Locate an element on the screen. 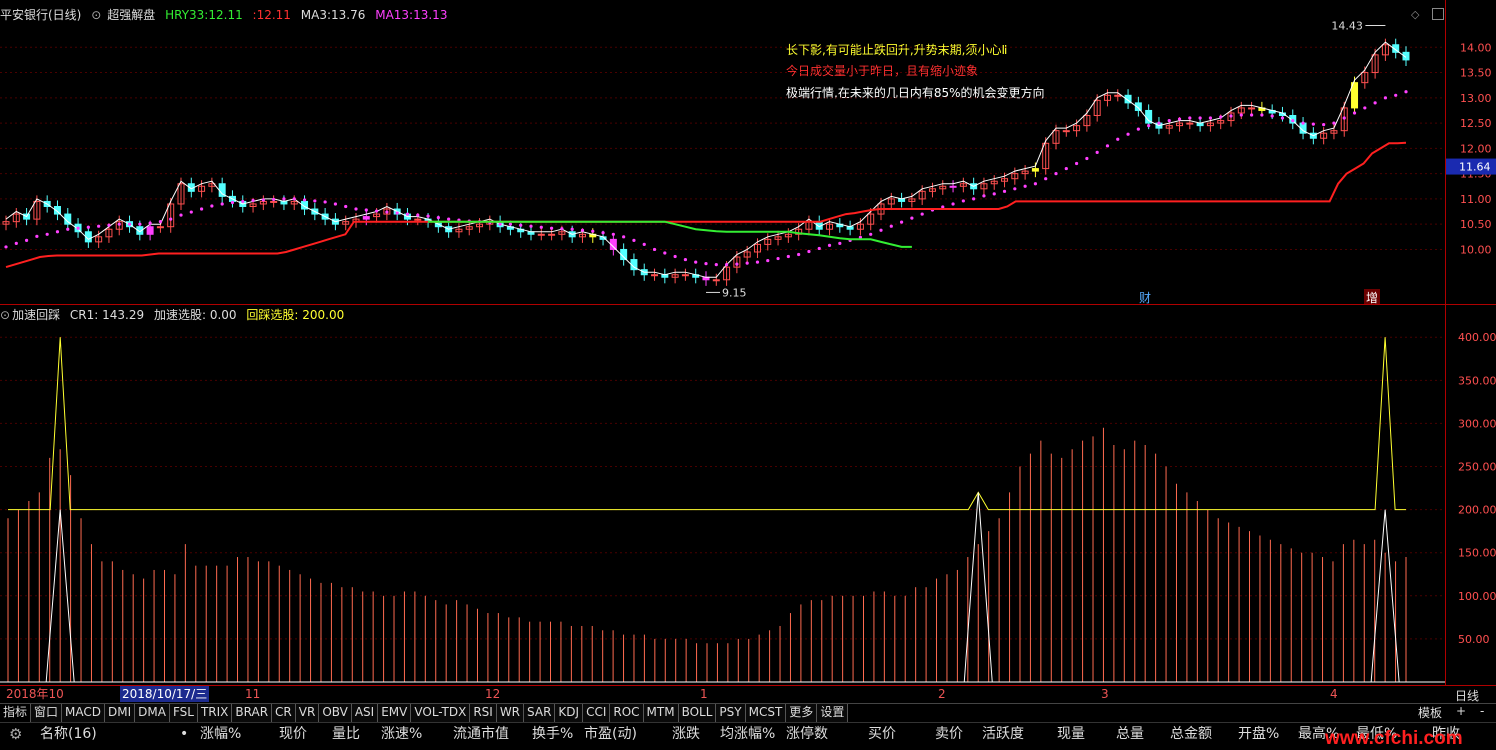 Image resolution: width=1496 pixels, height=750 pixels. column-7: 涨跌 is located at coordinates (686, 734).